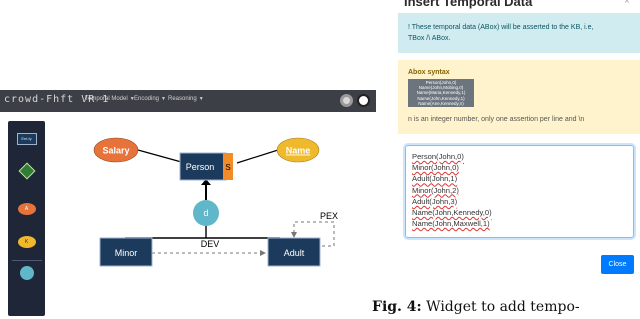 The image size is (640, 319). What do you see at coordinates (468, 4) in the screenshot?
I see `dialog-title: Insert Temporal Data` at bounding box center [468, 4].